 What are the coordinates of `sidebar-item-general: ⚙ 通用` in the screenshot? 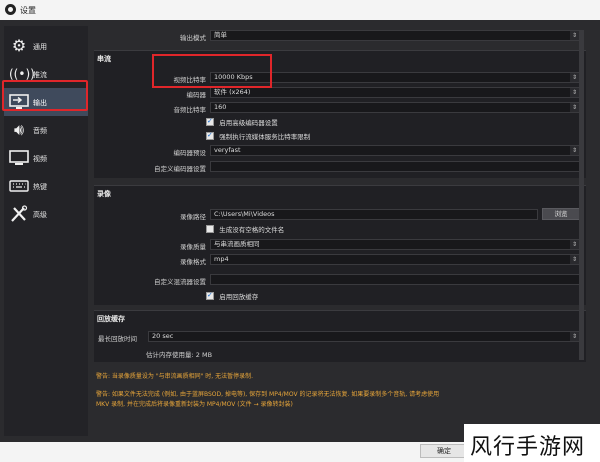 It's located at (46, 46).